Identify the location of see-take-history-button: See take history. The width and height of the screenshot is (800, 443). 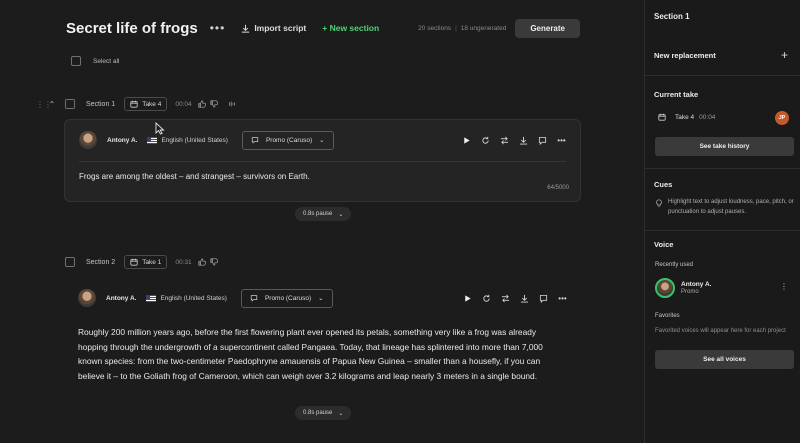
(724, 146).